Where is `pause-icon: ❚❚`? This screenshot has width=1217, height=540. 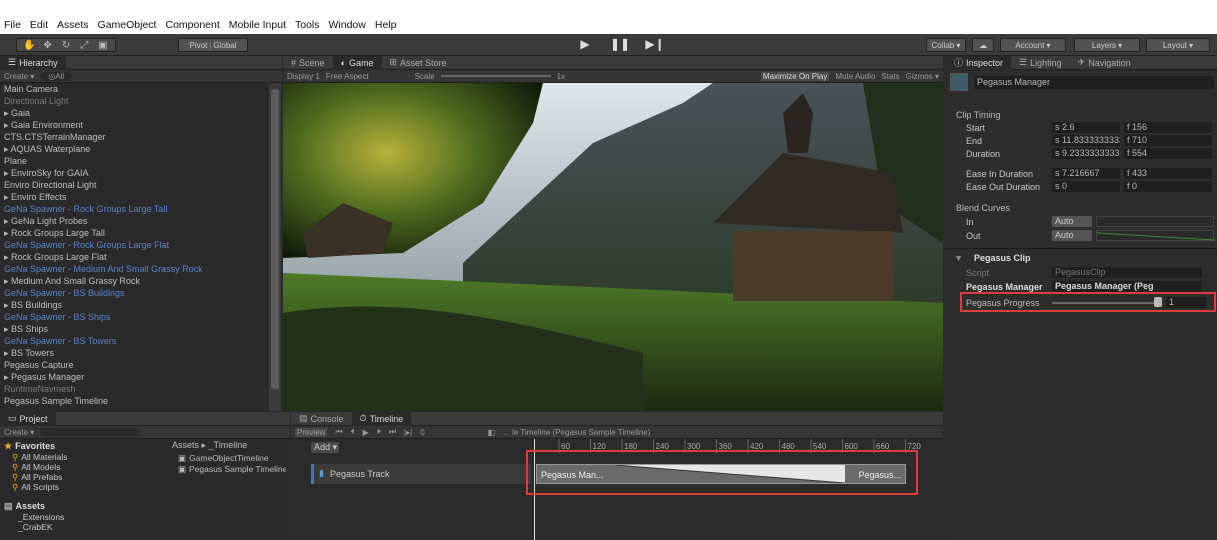
pause-icon: ❚❚ is located at coordinates (620, 45).